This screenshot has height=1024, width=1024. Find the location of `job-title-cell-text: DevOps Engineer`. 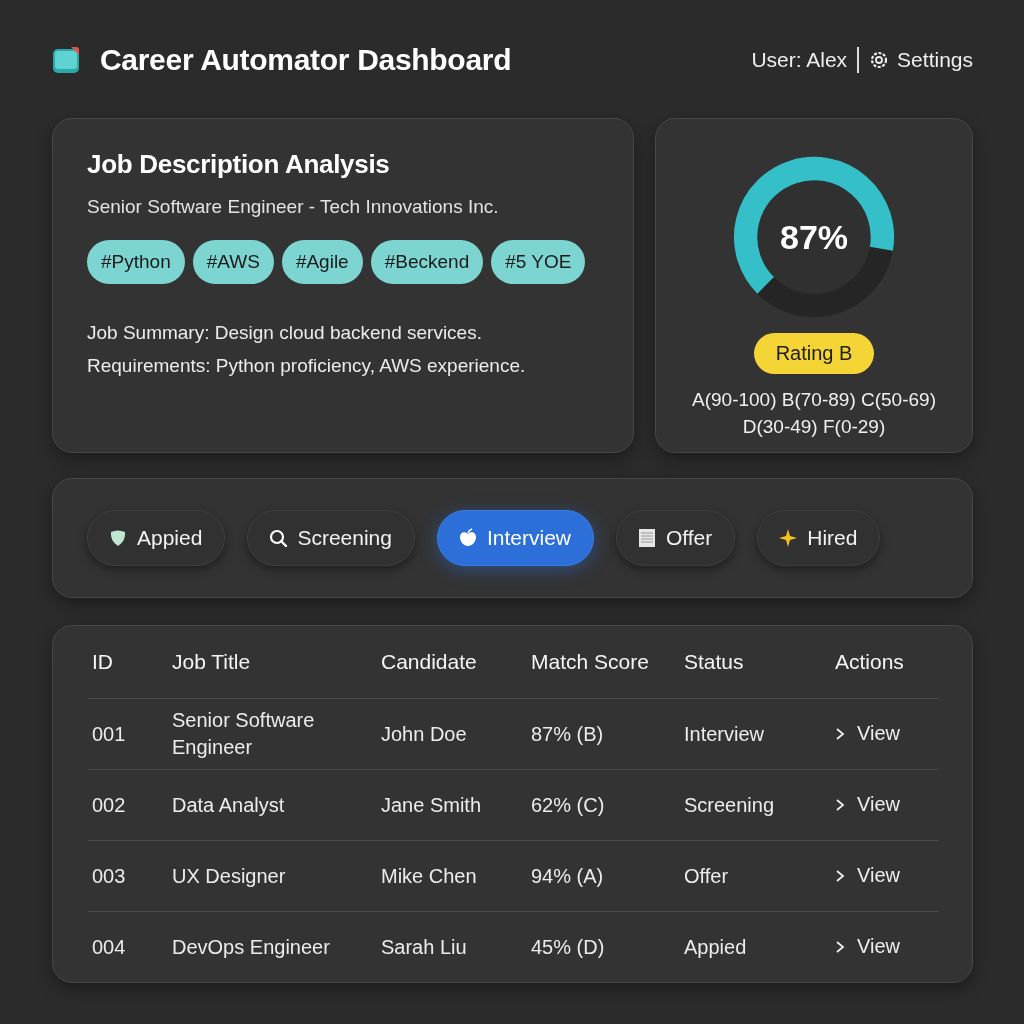

job-title-cell-text: DevOps Engineer is located at coordinates (251, 947).